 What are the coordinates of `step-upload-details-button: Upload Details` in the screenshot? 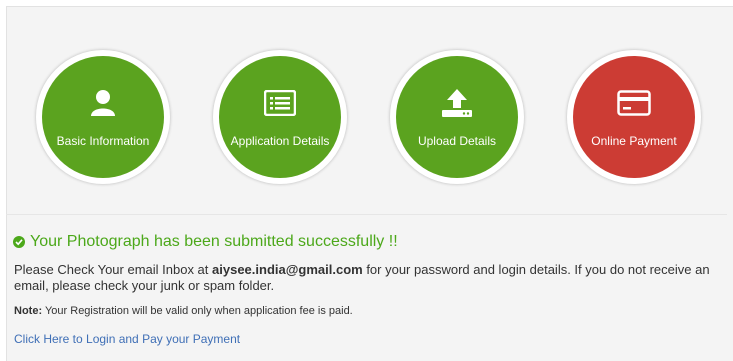 It's located at (457, 117).